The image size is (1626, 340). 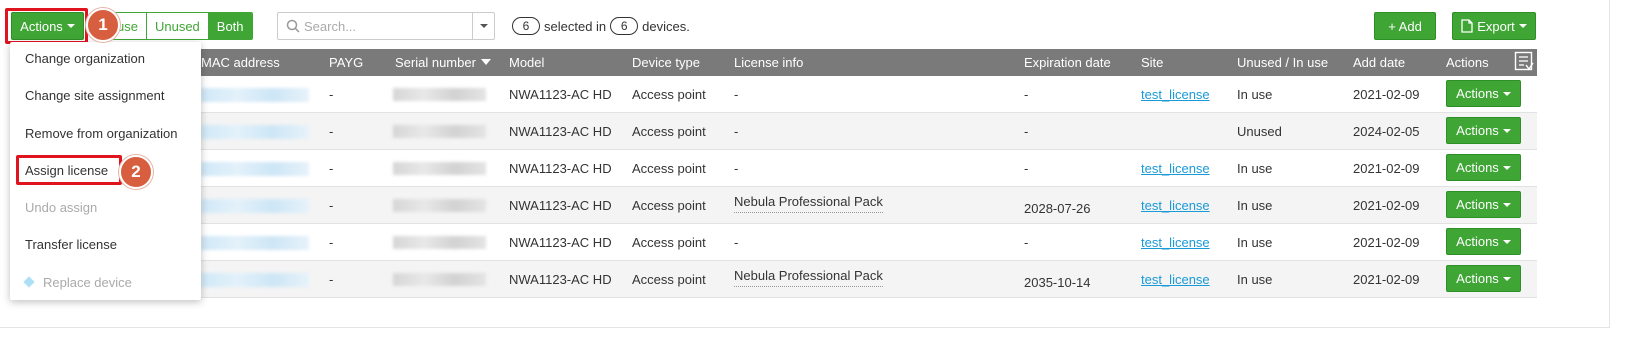 I want to click on add-button: + Add, so click(x=1405, y=26).